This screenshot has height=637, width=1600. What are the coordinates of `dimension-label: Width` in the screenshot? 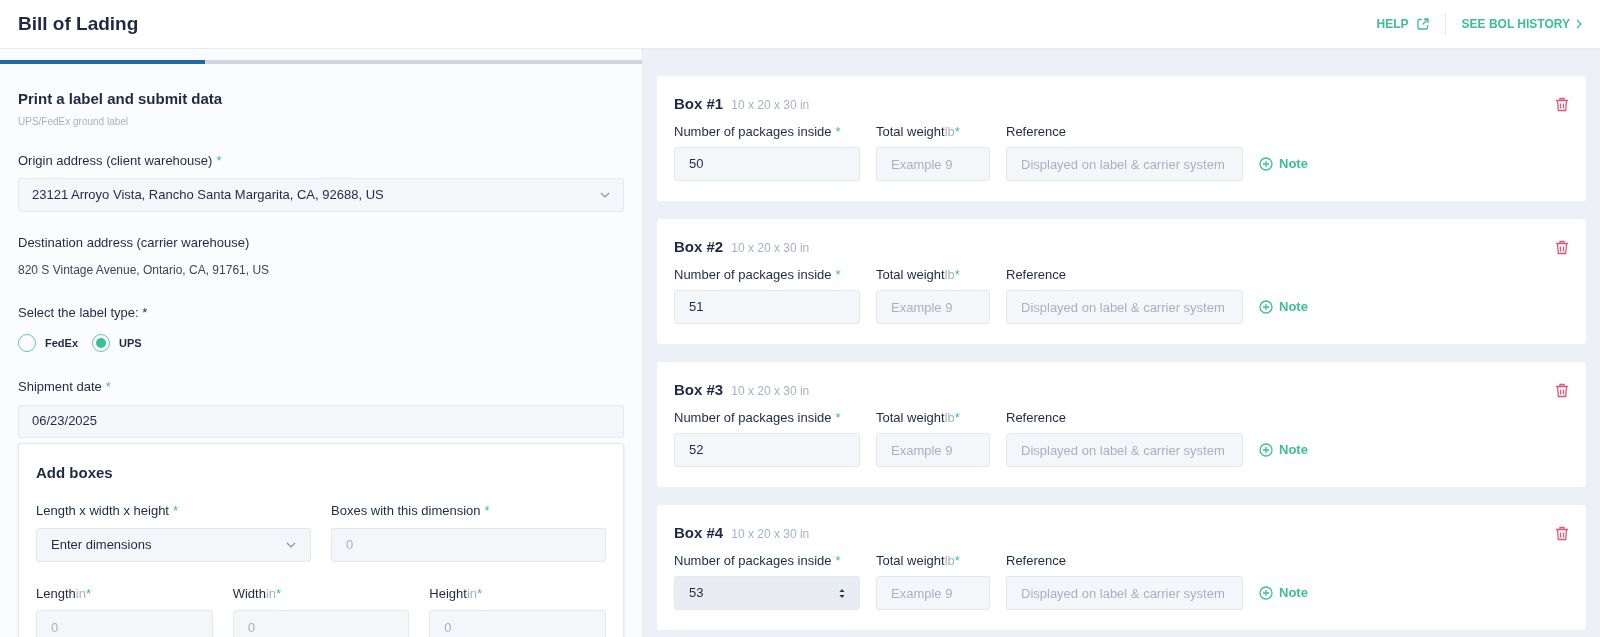 It's located at (249, 593).